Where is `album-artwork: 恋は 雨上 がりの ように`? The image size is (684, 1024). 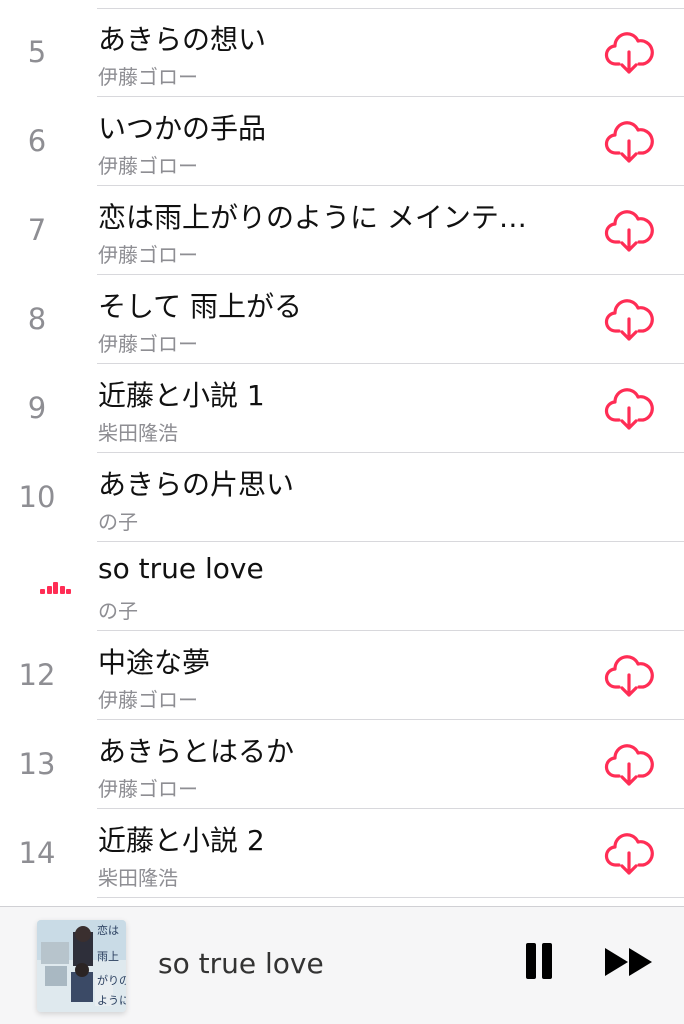
album-artwork: 恋は 雨上 がりの ように is located at coordinates (81, 966).